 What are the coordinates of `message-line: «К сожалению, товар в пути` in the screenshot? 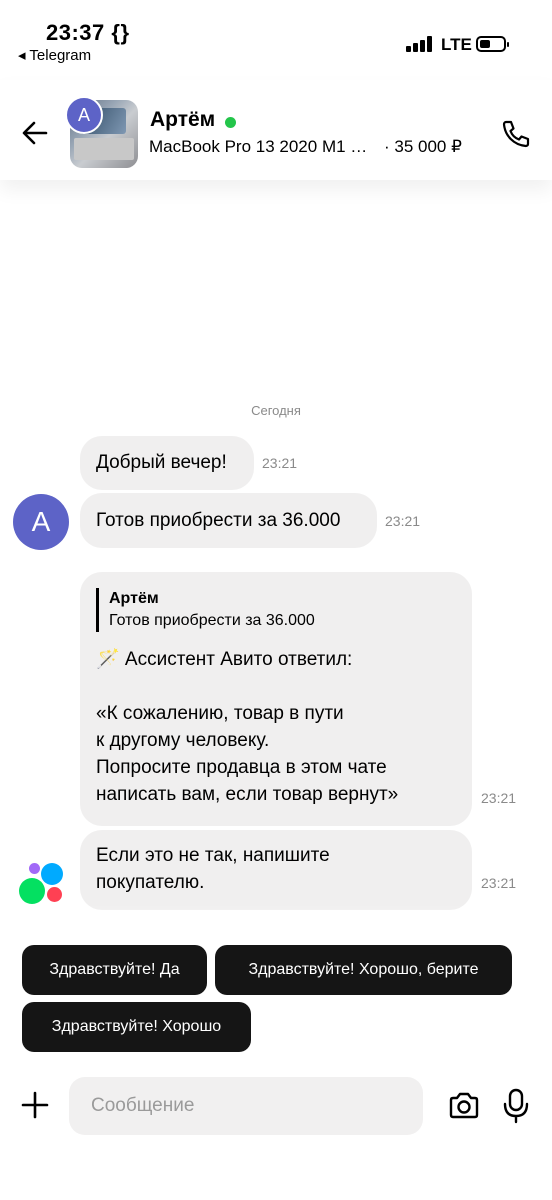 It's located at (220, 713).